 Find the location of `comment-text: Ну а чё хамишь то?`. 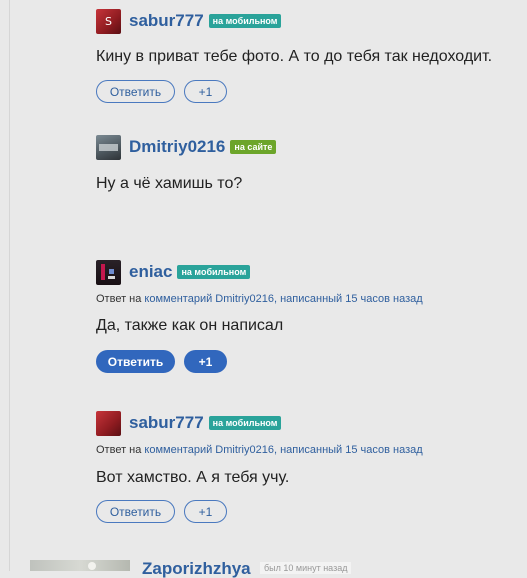

comment-text: Ну а чё хамишь то? is located at coordinates (169, 183).